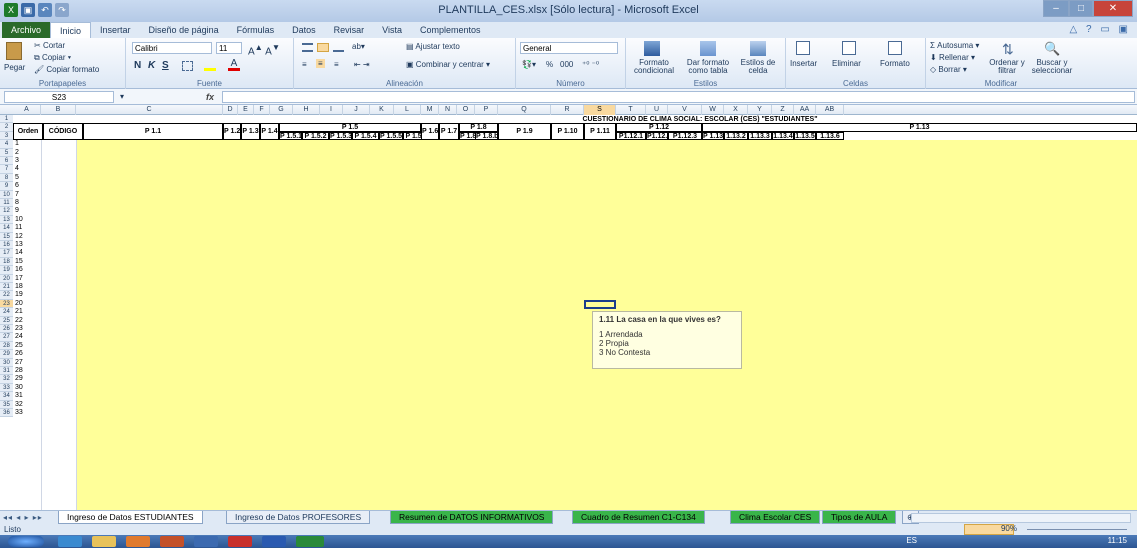 This screenshot has height=548, width=1137. Describe the element at coordinates (472, 517) in the screenshot. I see `sheet-tab-resumen-datos: Resumen de DATOS INFORMATIVOS` at that location.